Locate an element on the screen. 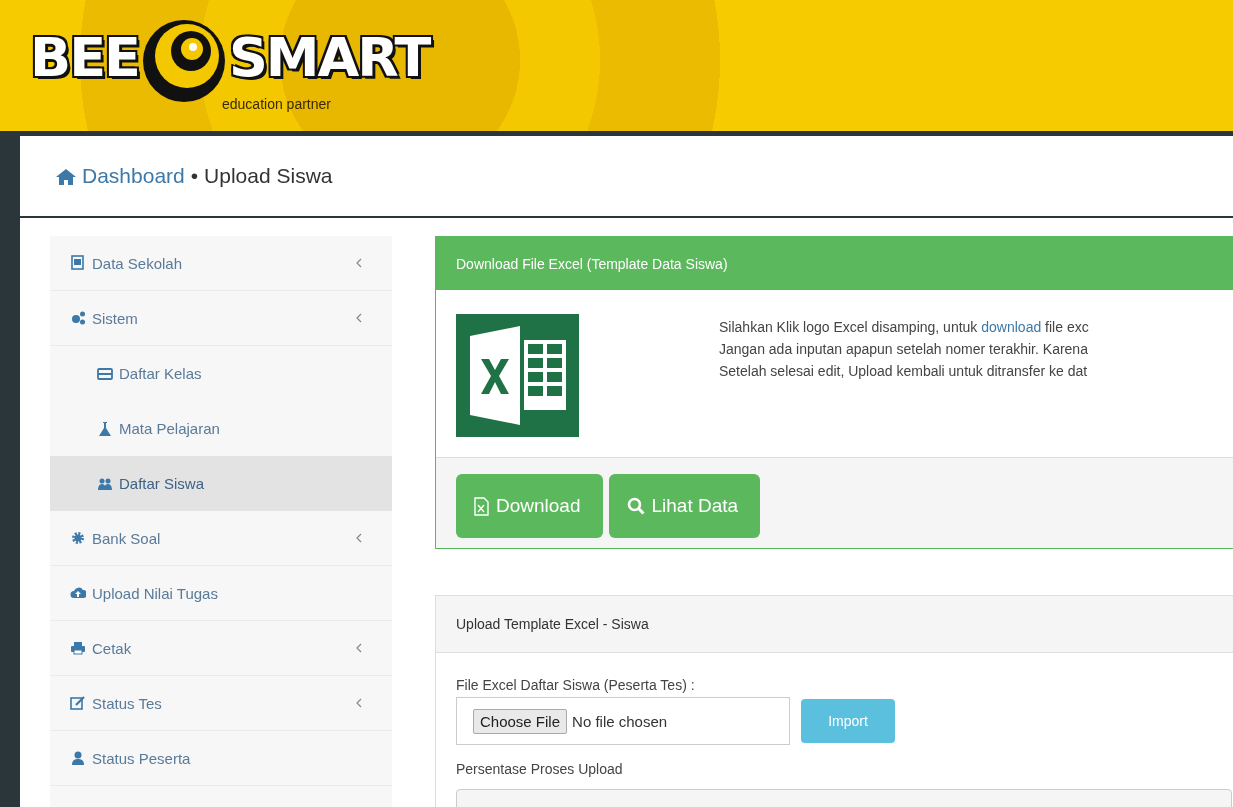 This screenshot has height=807, width=1233. download-button: Download is located at coordinates (529, 506).